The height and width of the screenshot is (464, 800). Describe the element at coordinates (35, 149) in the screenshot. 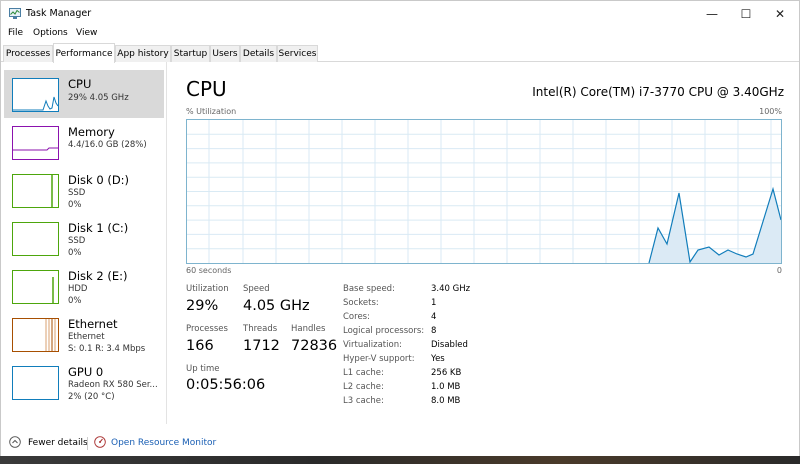

I see `memory-mini-graph` at that location.